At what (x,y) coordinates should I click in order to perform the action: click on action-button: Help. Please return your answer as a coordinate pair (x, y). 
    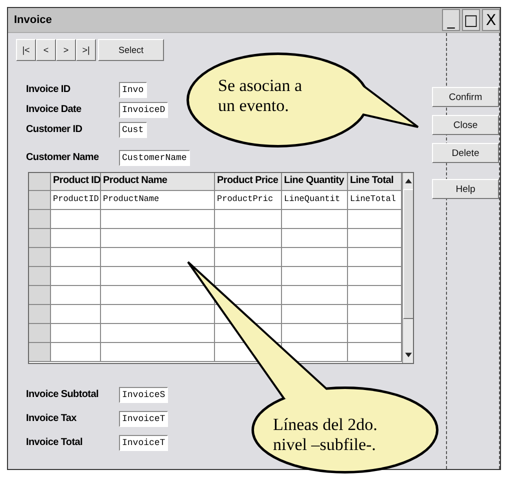
    Looking at the image, I should click on (465, 189).